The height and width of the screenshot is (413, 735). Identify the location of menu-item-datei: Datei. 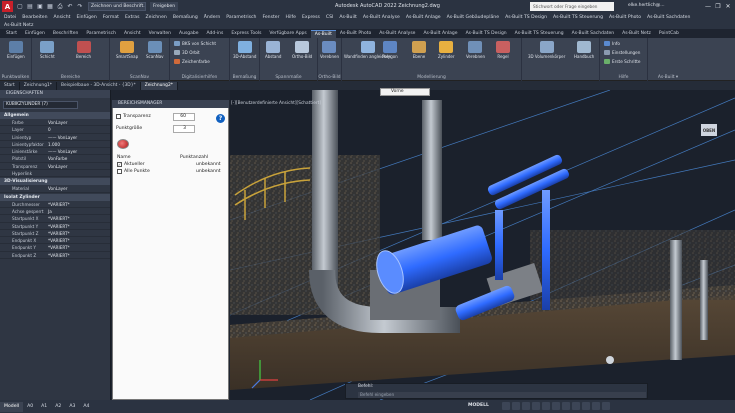
(10, 17).